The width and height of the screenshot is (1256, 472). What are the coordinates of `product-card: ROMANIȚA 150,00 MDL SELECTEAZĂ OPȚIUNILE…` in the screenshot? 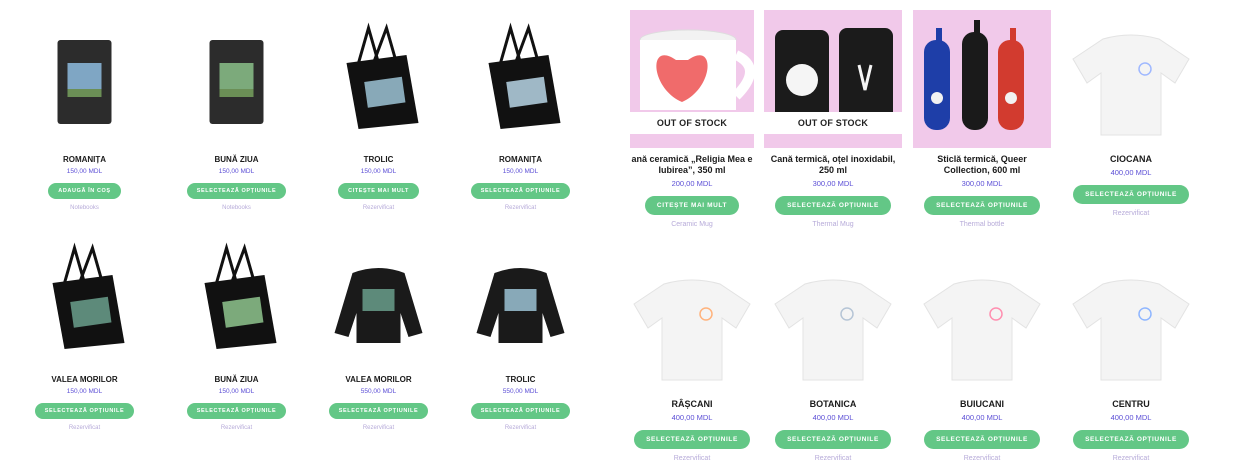 It's located at (520, 114).